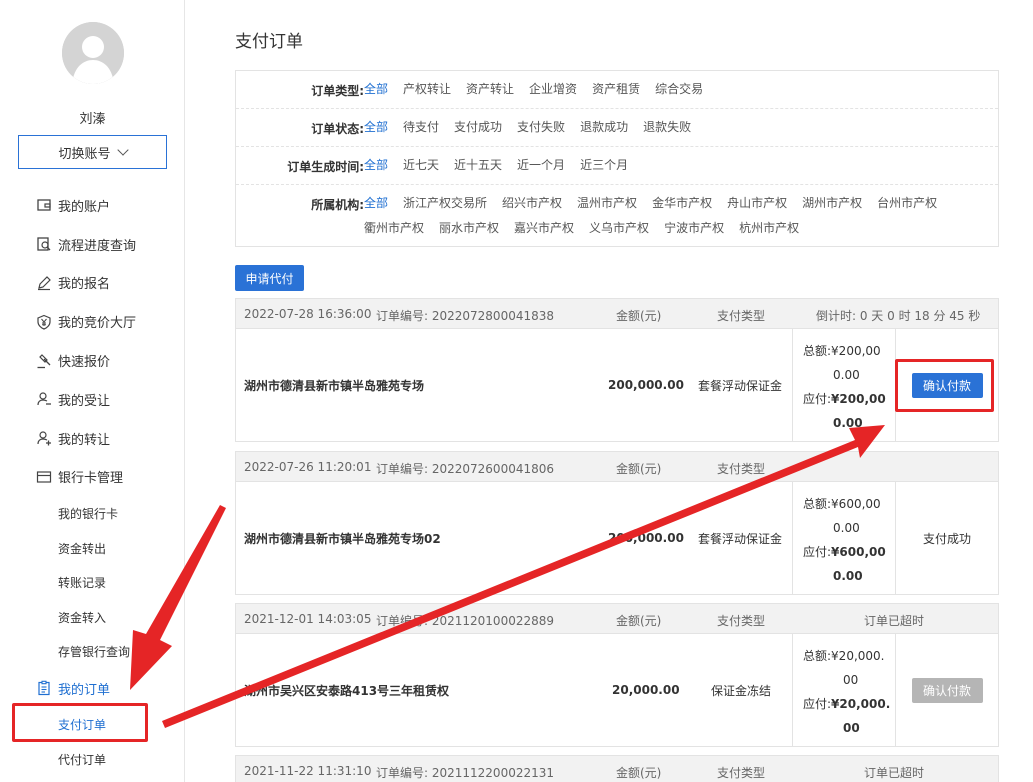 This screenshot has height=782, width=1033. Describe the element at coordinates (532, 203) in the screenshot. I see `filter-option: 绍兴市产权` at that location.